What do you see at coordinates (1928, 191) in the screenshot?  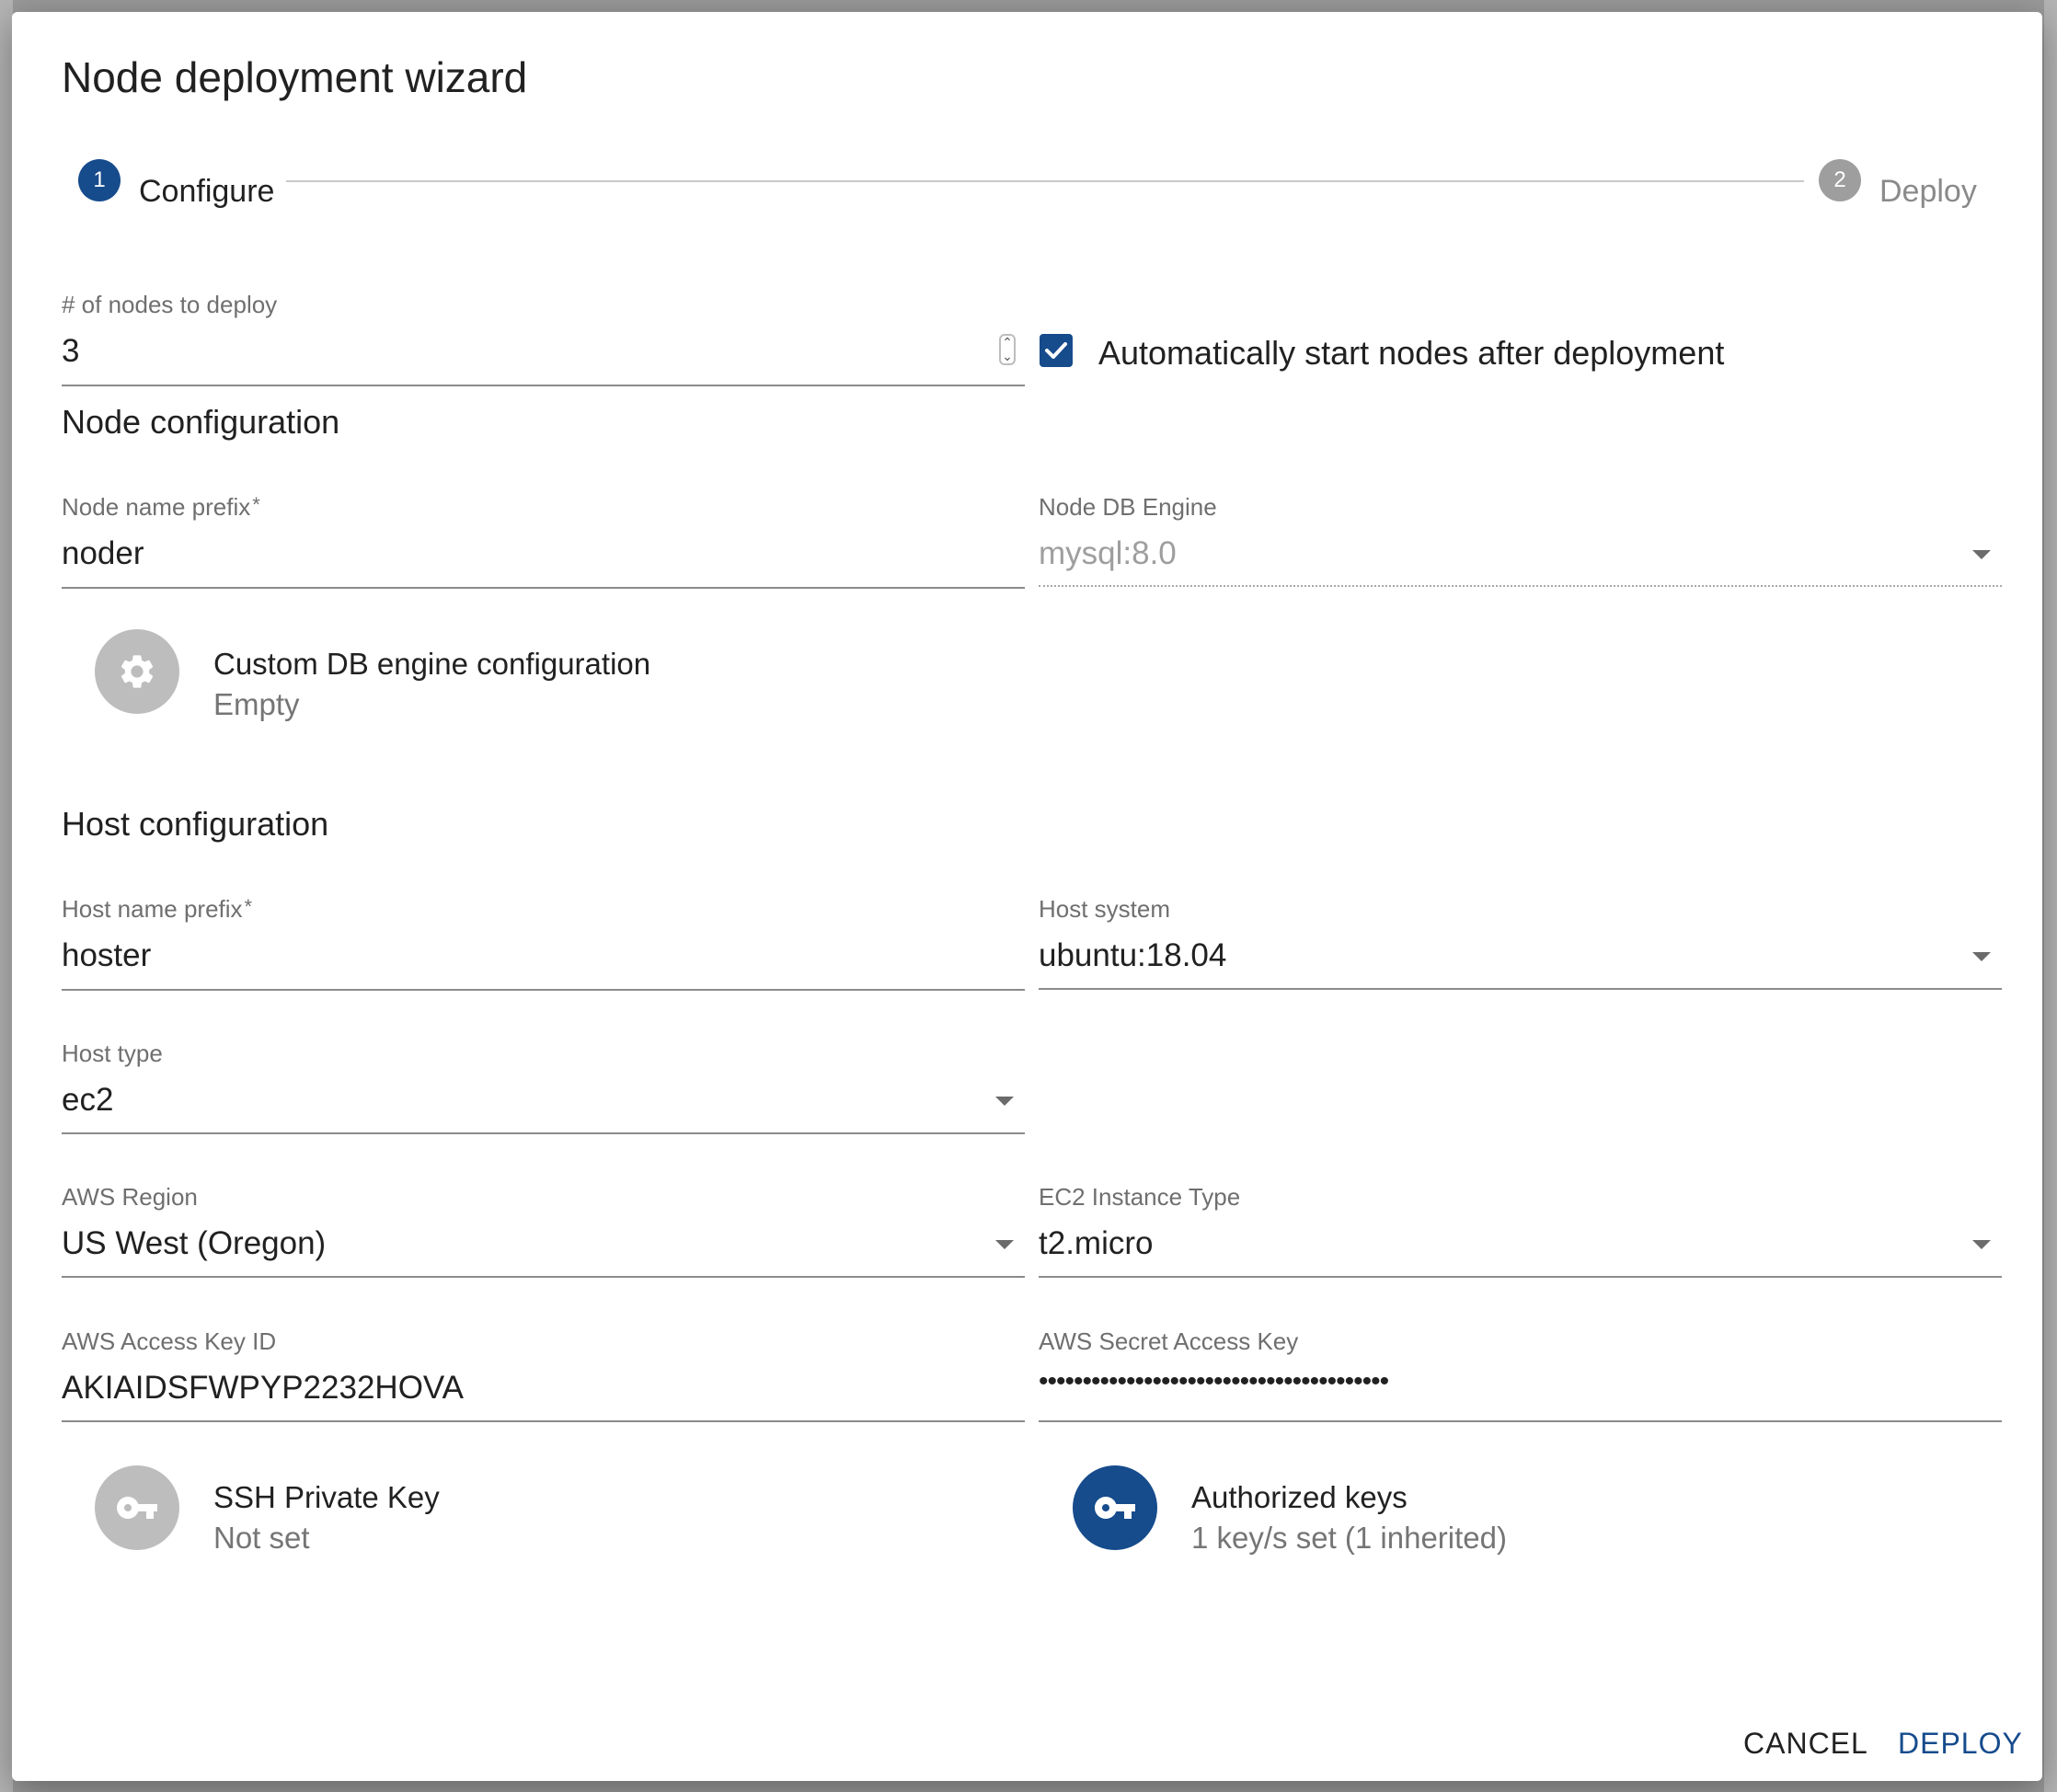 I see `step-2-label: Deploy` at bounding box center [1928, 191].